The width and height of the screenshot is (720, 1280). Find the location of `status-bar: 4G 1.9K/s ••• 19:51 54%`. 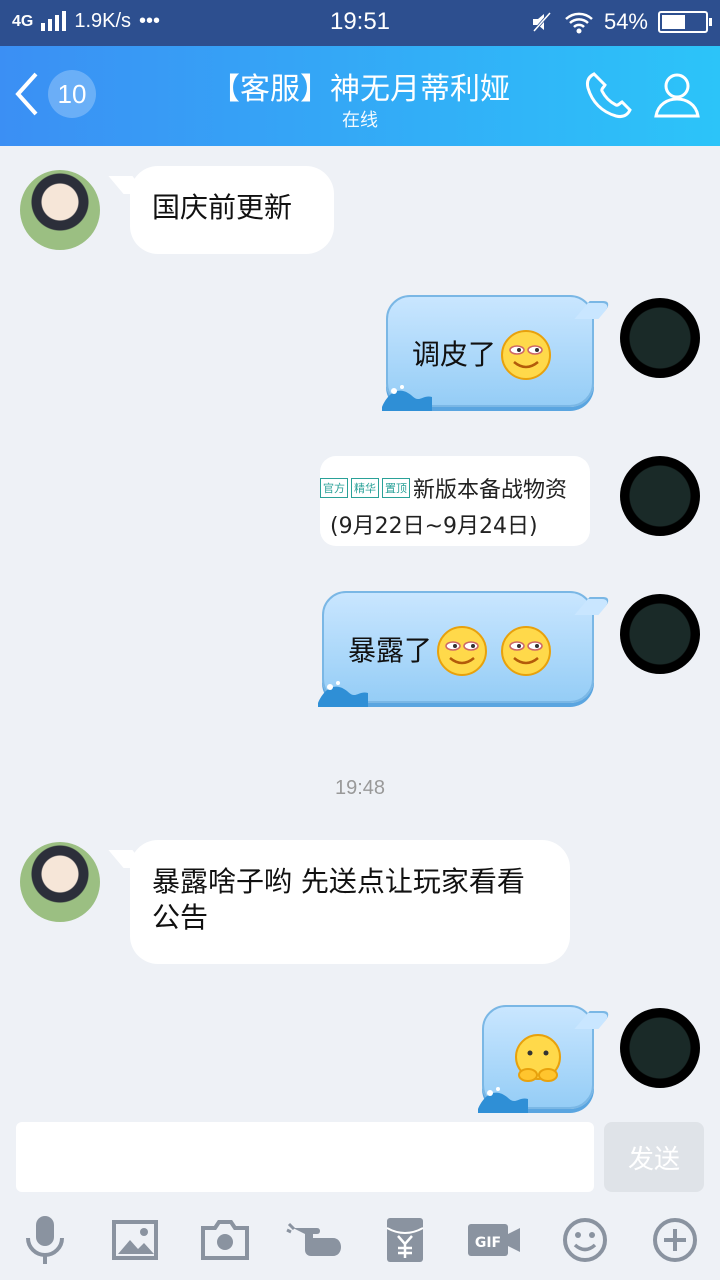

status-bar: 4G 1.9K/s ••• 19:51 54% is located at coordinates (360, 23).